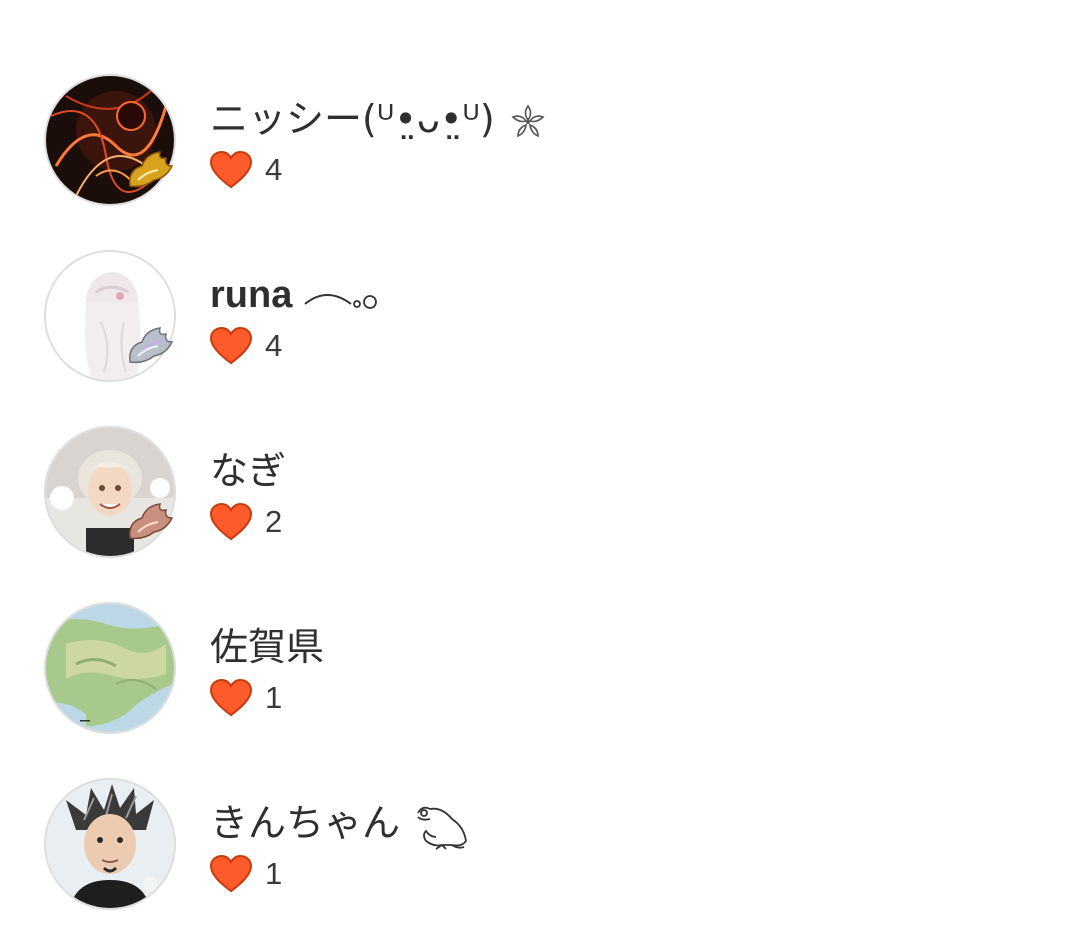 Image resolution: width=1080 pixels, height=939 pixels. I want to click on list-item: runa 4, so click(544, 316).